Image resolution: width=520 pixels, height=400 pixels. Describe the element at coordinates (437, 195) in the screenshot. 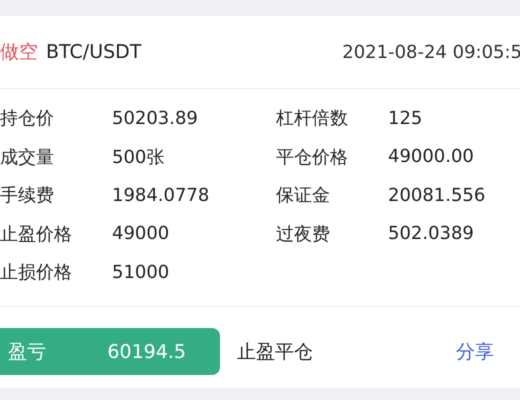

I see `field-value: 20081.556` at that location.